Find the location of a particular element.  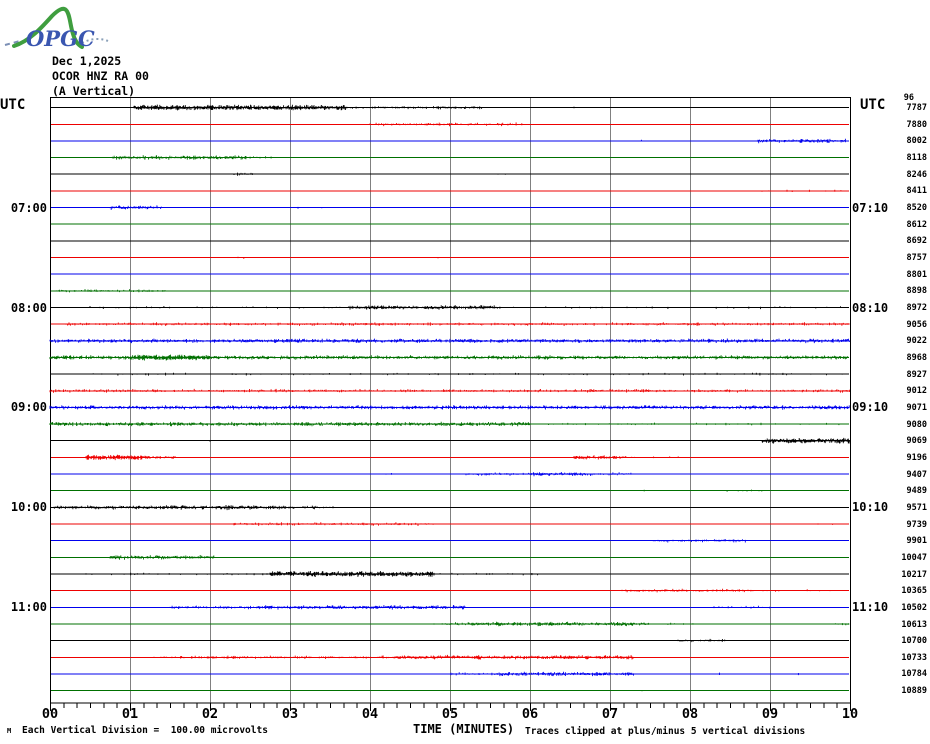

trace-value-label-row30: 10365 is located at coordinates (914, 591).